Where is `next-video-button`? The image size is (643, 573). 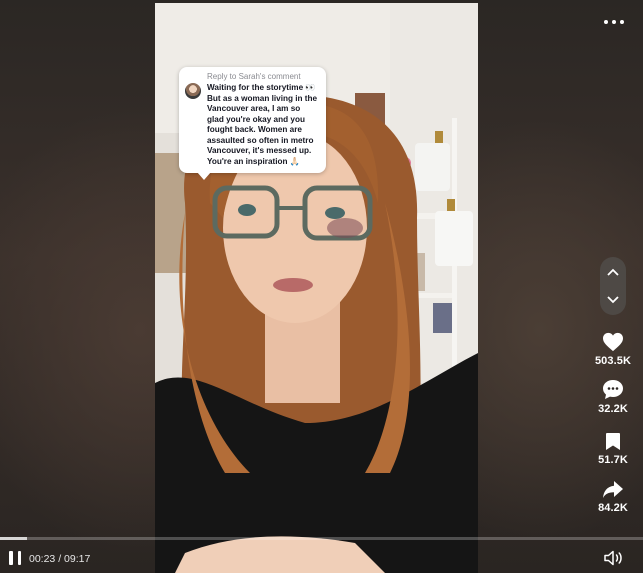
next-video-button is located at coordinates (613, 300).